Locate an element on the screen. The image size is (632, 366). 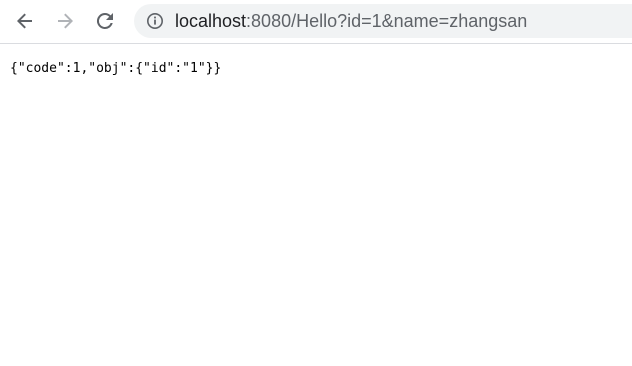
url-path-query: :8080/Hello?id=1&name=zhangsan is located at coordinates (387, 21).